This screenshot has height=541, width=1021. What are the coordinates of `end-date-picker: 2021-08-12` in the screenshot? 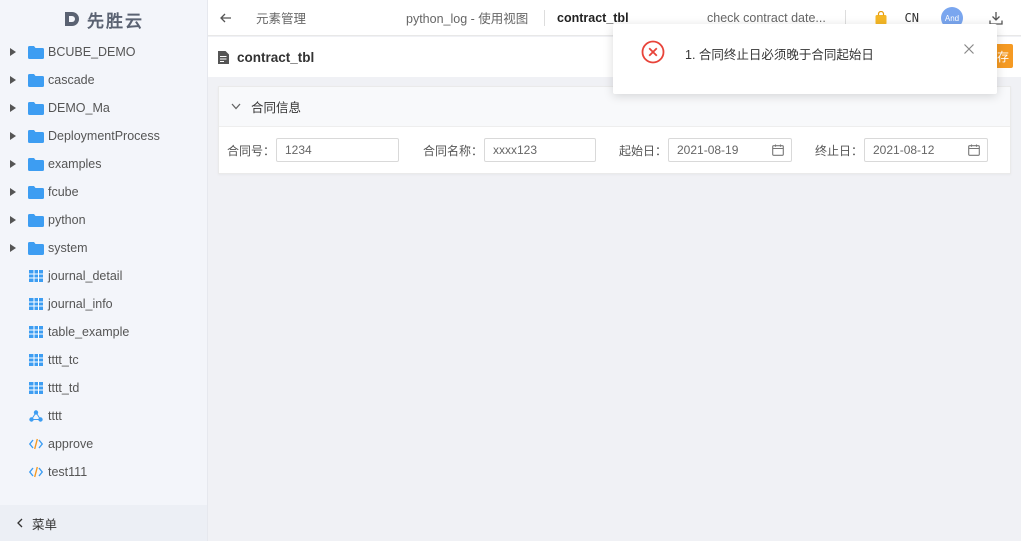 It's located at (926, 150).